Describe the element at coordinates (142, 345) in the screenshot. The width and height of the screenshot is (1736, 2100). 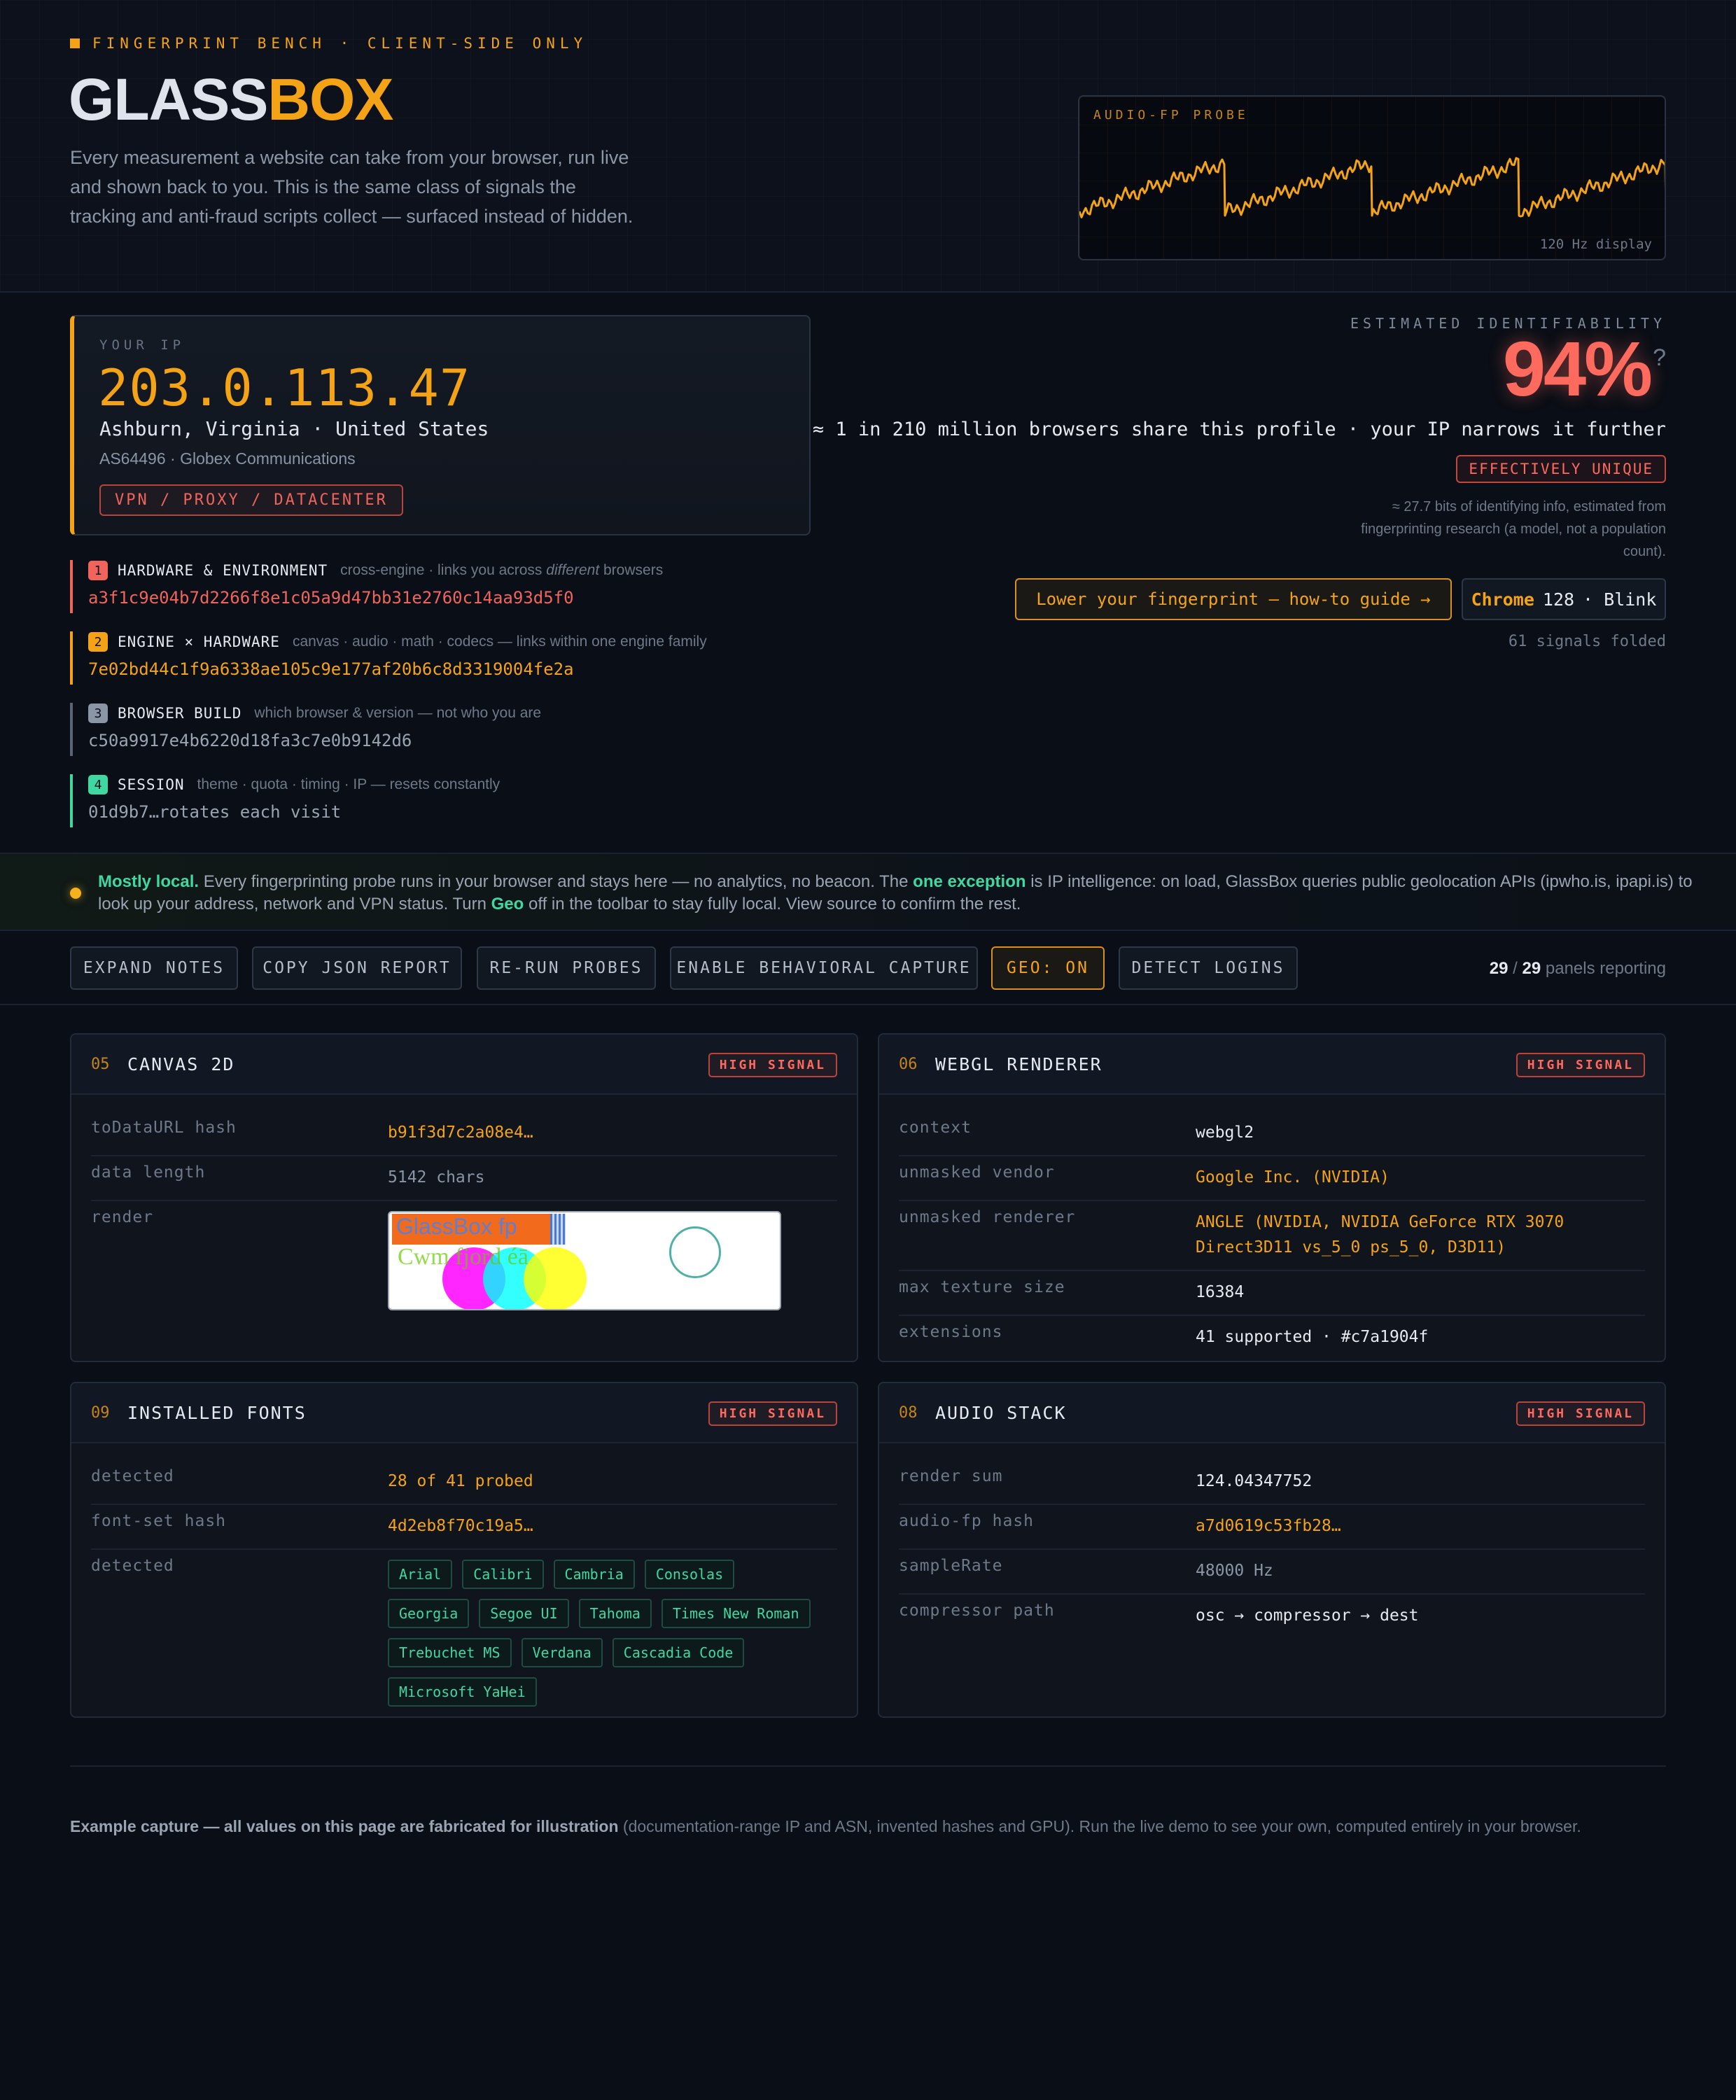
I see `ip-label: YOUR IP` at that location.